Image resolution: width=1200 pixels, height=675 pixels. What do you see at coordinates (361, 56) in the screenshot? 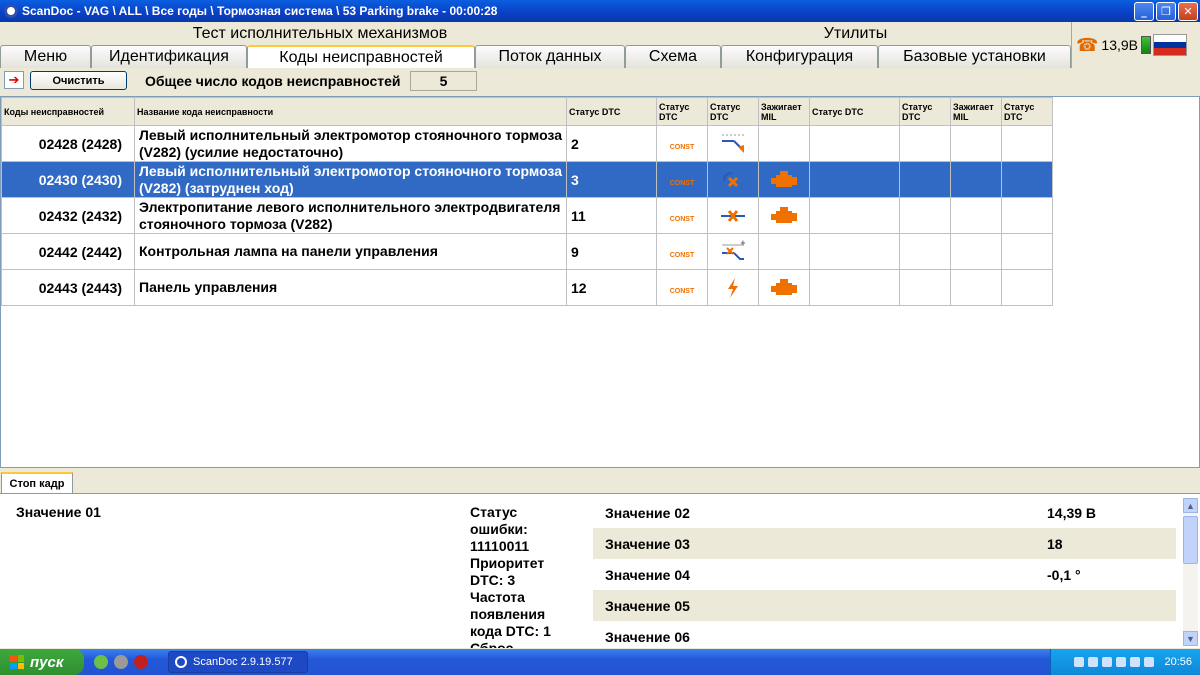
I see `tab-fault-codes: Коды неисправностей` at bounding box center [361, 56].